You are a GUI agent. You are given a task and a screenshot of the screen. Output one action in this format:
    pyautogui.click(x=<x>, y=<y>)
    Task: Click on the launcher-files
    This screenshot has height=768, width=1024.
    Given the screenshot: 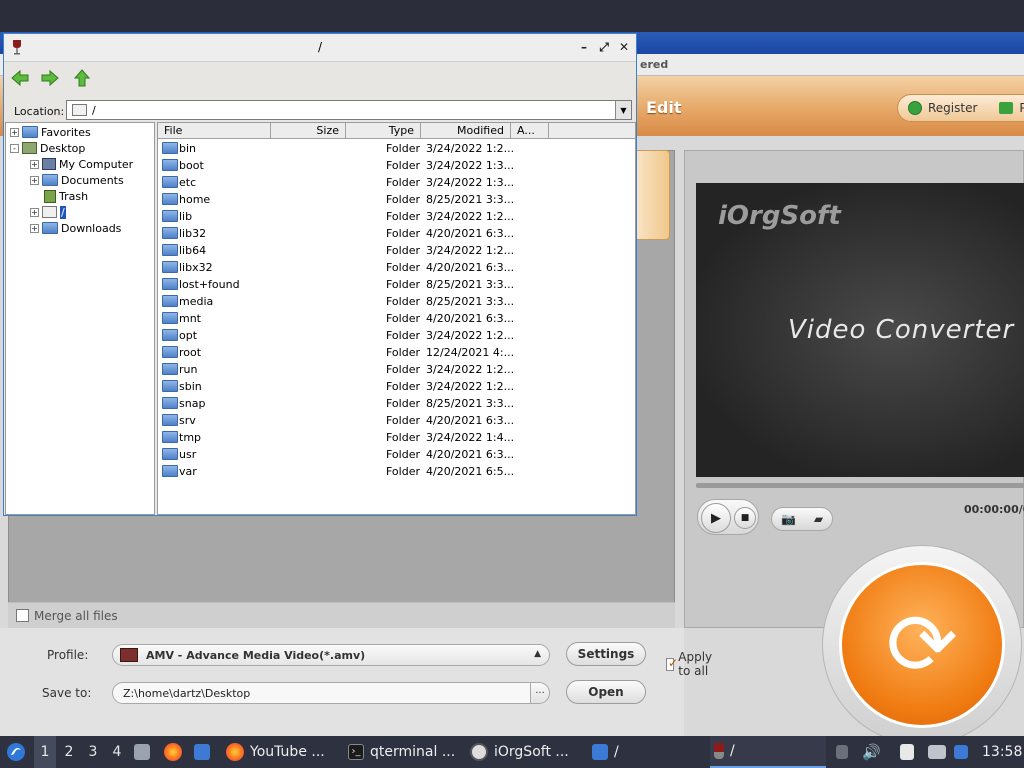 What is the action you would take?
    pyautogui.click(x=202, y=752)
    